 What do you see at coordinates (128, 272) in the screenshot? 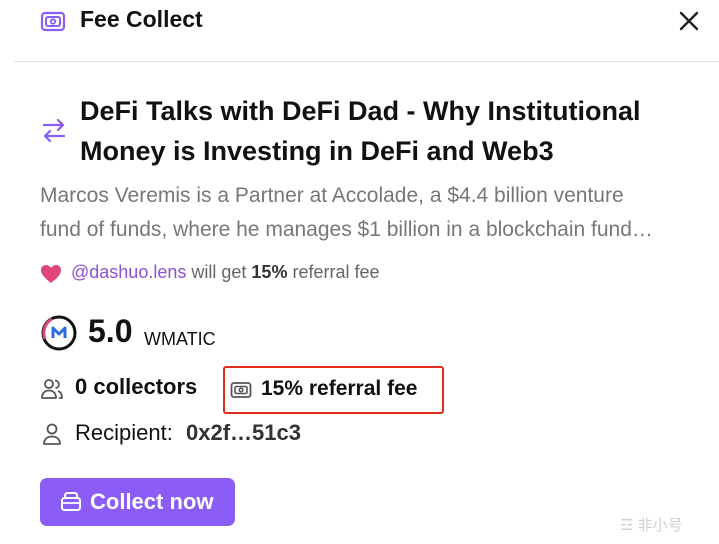
I see `referrer-handle: @dashuo.lens` at bounding box center [128, 272].